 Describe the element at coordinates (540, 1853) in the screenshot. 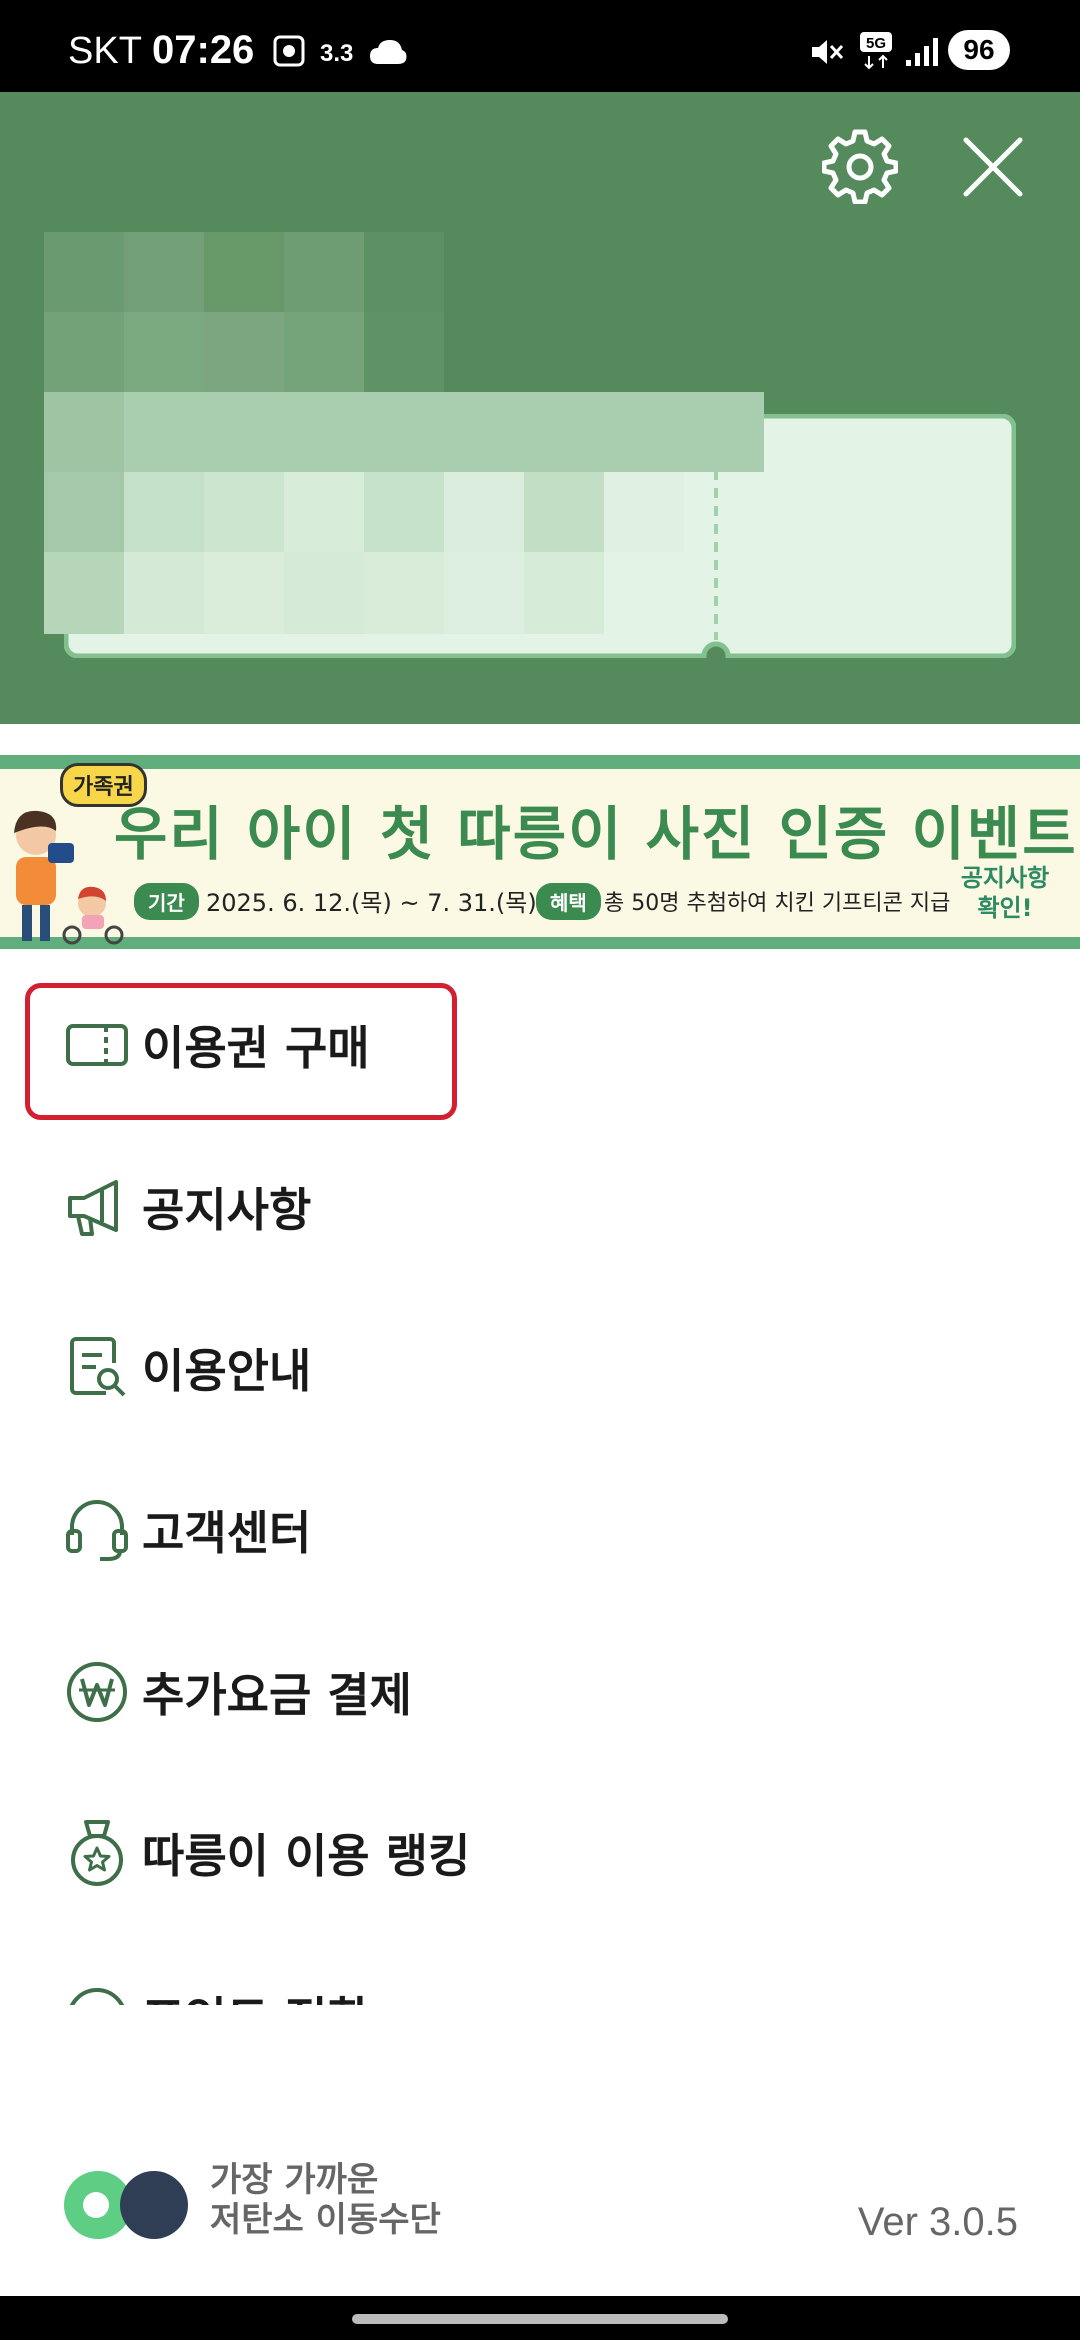

I see `menu-item-ranking: 따릉이 이용 랭킹` at that location.